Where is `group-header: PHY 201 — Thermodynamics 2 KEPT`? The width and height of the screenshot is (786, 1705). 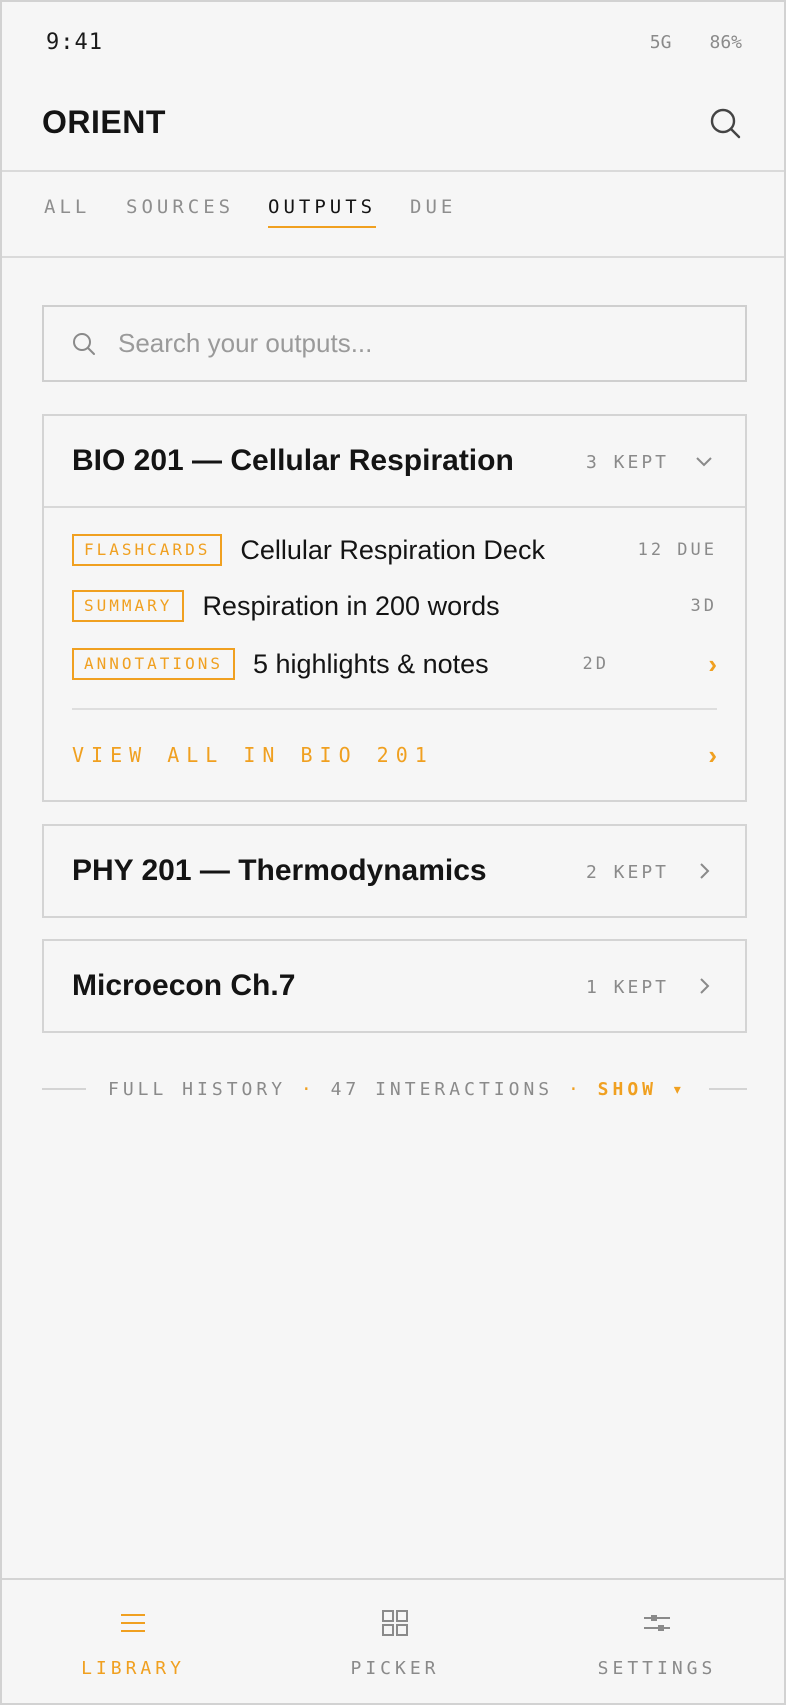
group-header: PHY 201 — Thermodynamics 2 KEPT is located at coordinates (394, 871).